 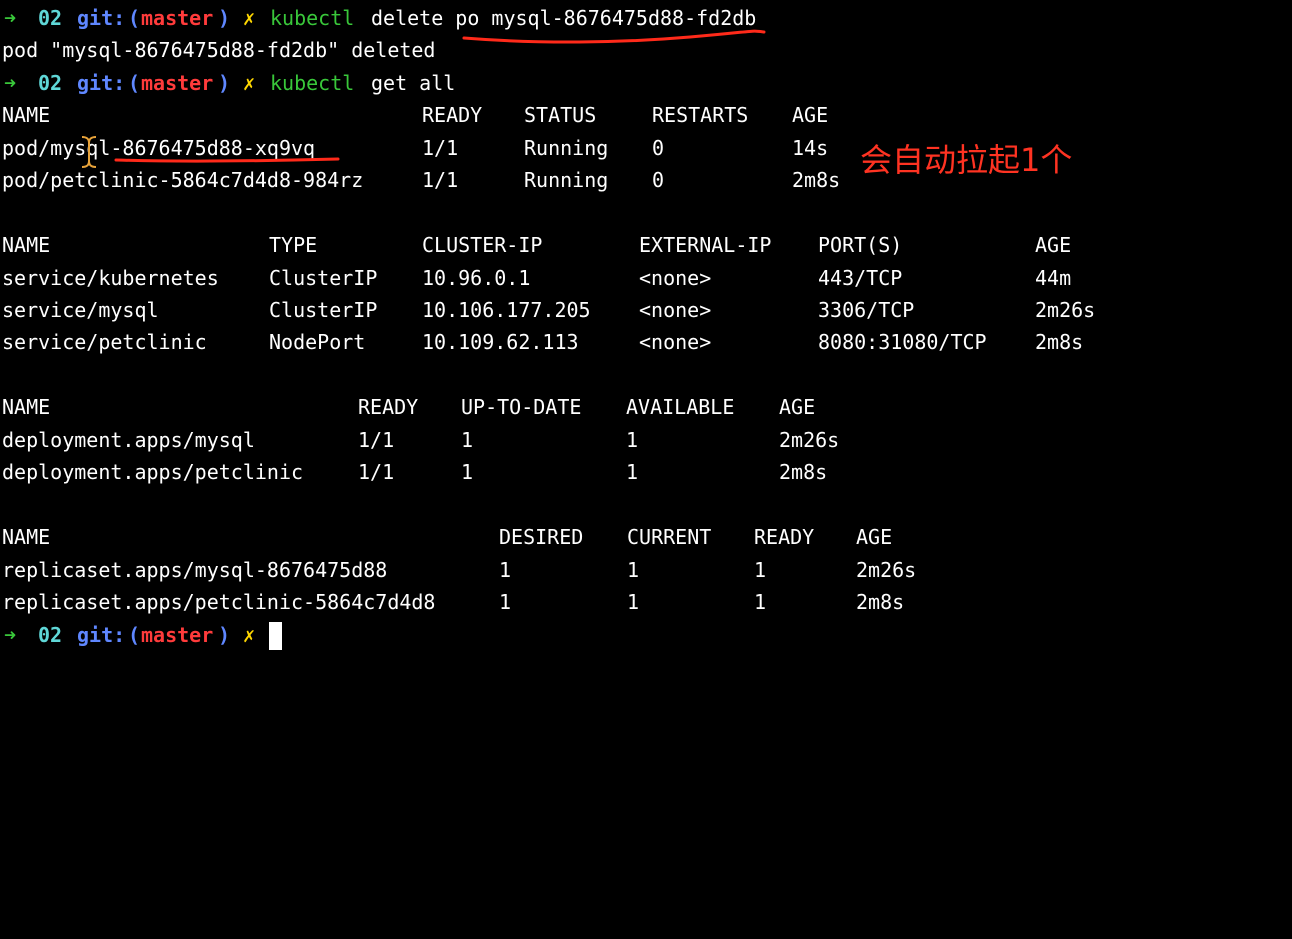 I want to click on table-header-cell: PORT(S), so click(x=860, y=245).